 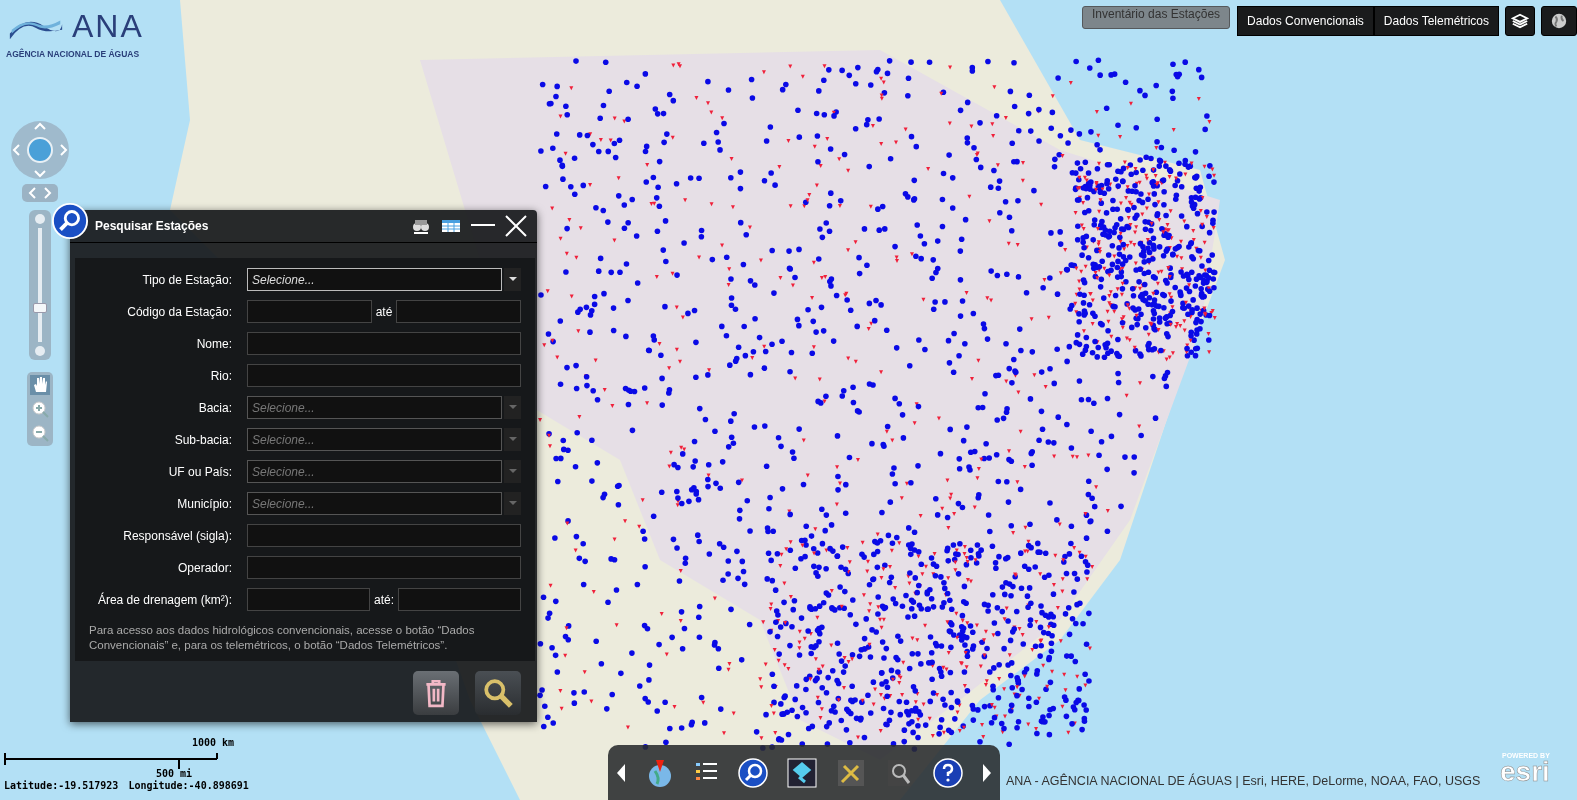 I want to click on caret-icon, so click(x=512, y=279).